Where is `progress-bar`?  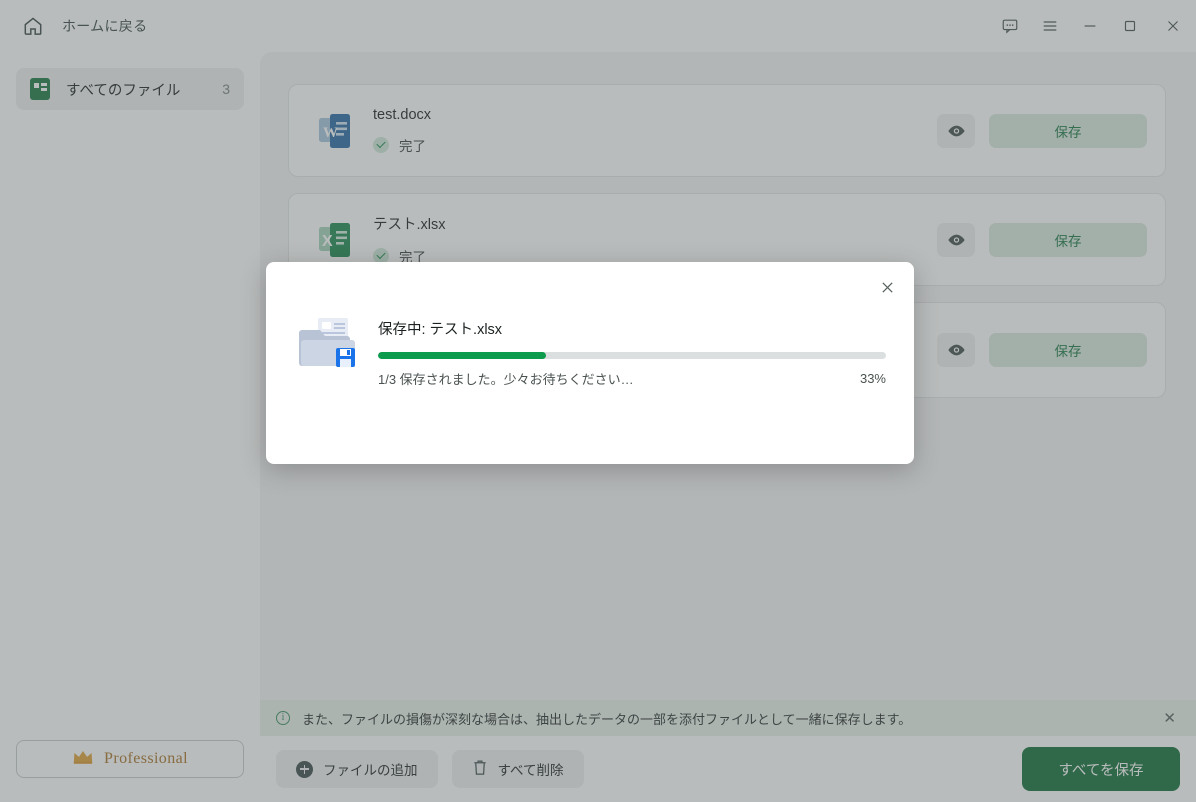 progress-bar is located at coordinates (632, 355).